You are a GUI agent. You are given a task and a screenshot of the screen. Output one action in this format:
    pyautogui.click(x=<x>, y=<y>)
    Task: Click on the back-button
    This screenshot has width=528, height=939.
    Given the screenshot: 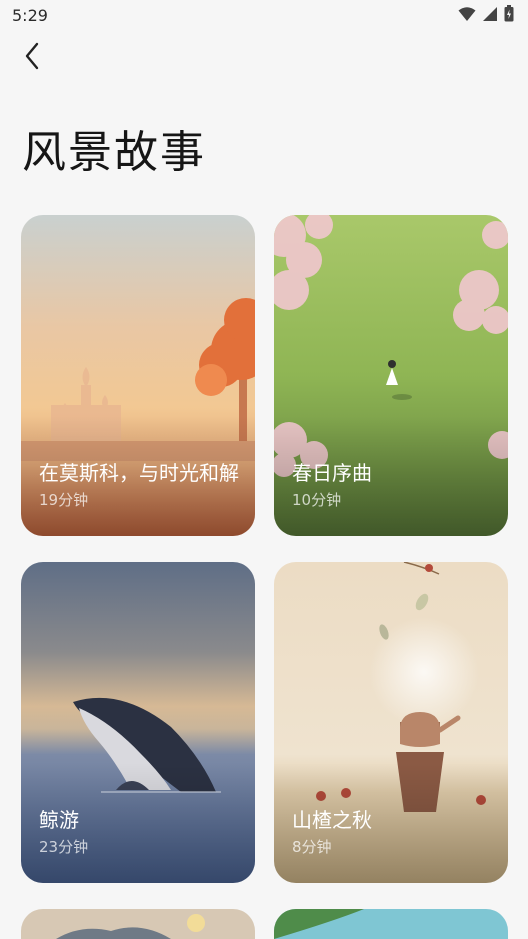 What is the action you would take?
    pyautogui.click(x=32, y=58)
    